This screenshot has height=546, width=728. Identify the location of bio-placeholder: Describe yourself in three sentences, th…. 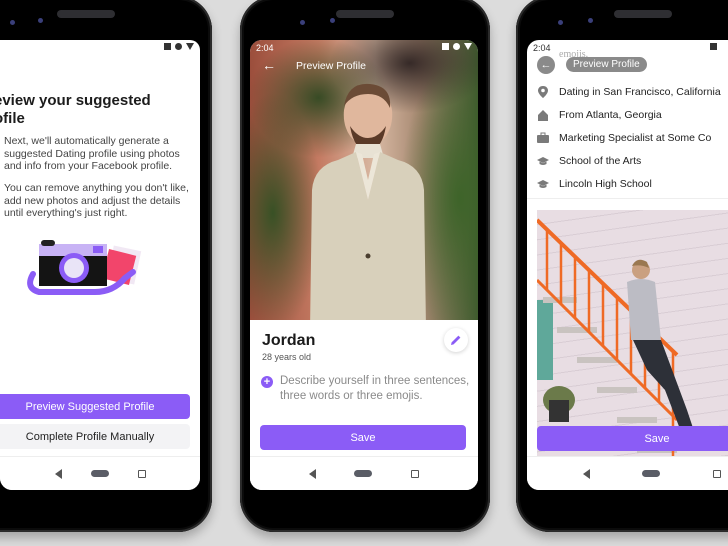
(375, 389).